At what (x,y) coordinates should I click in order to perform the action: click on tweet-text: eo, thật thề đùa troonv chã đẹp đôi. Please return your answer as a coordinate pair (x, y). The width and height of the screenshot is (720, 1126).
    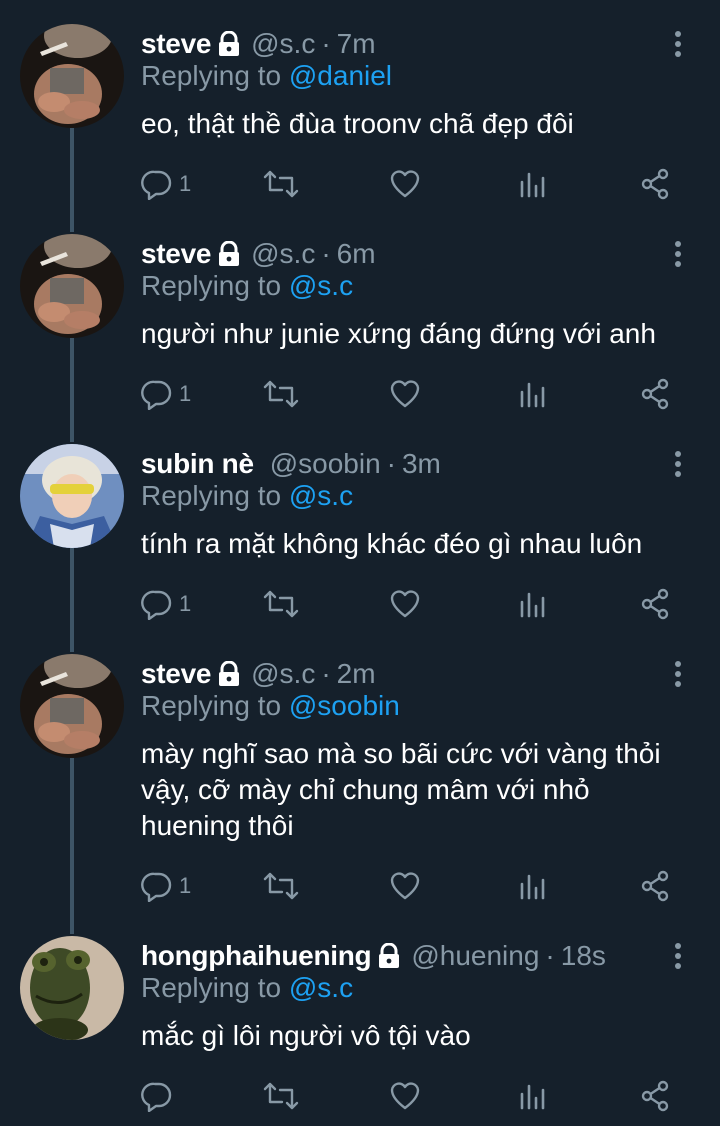
    Looking at the image, I should click on (357, 123).